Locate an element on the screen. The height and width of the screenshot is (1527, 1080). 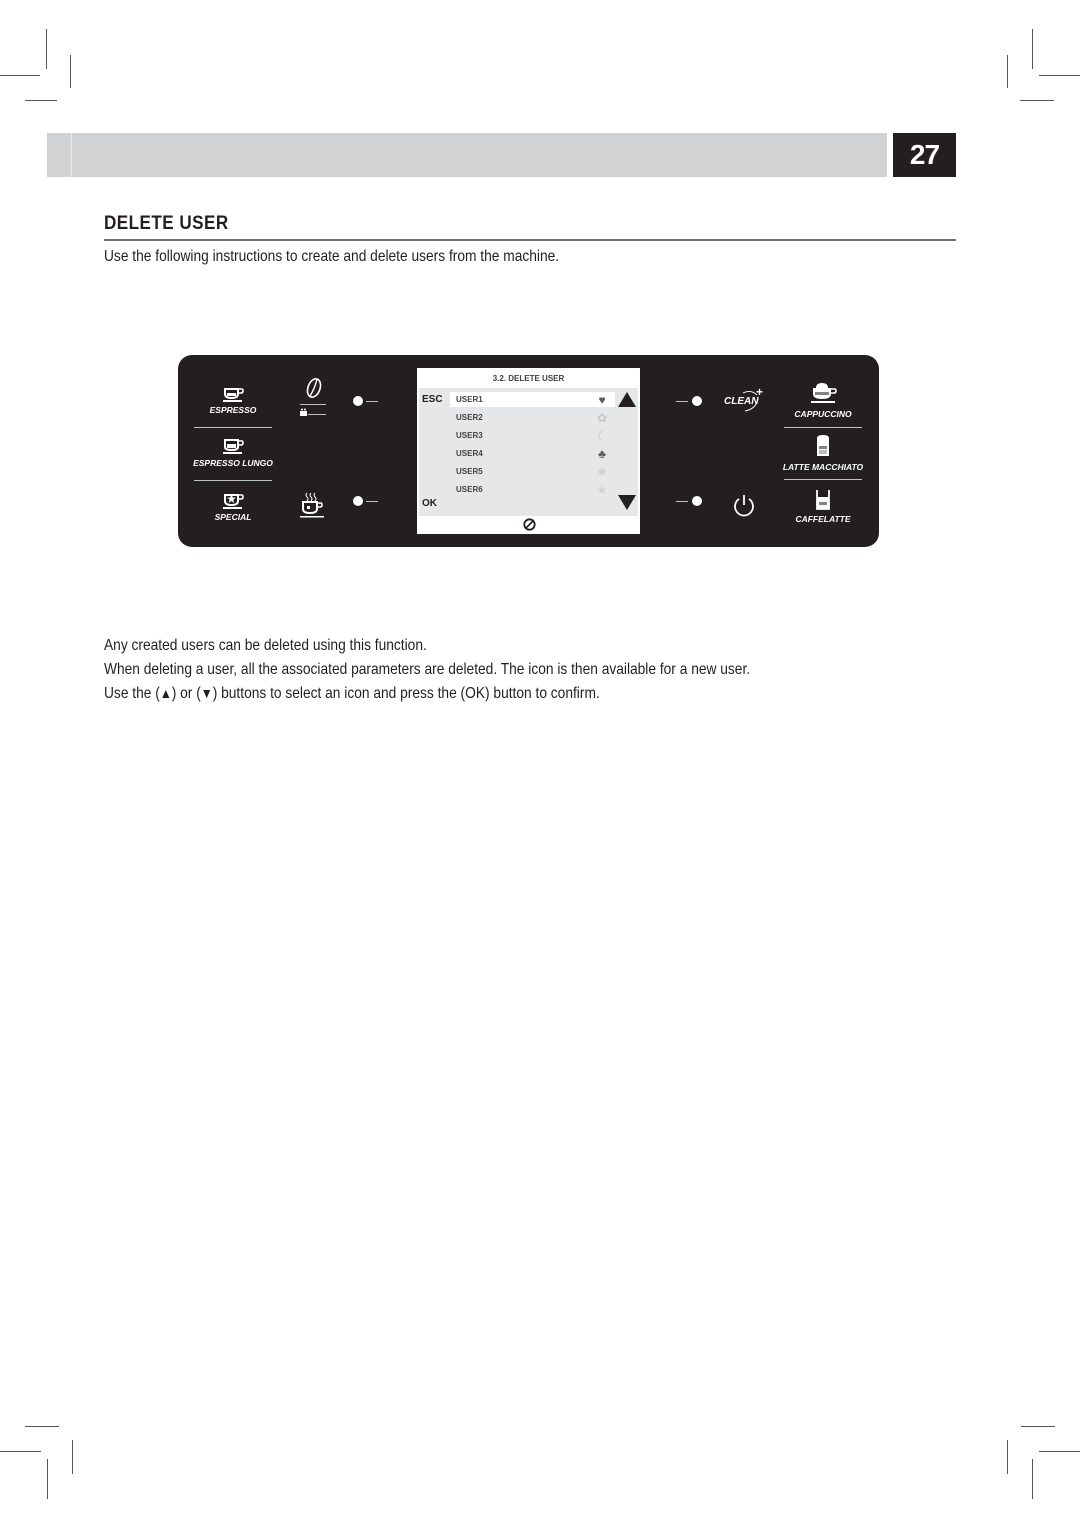
sun-icon: ✹ is located at coordinates (602, 472).